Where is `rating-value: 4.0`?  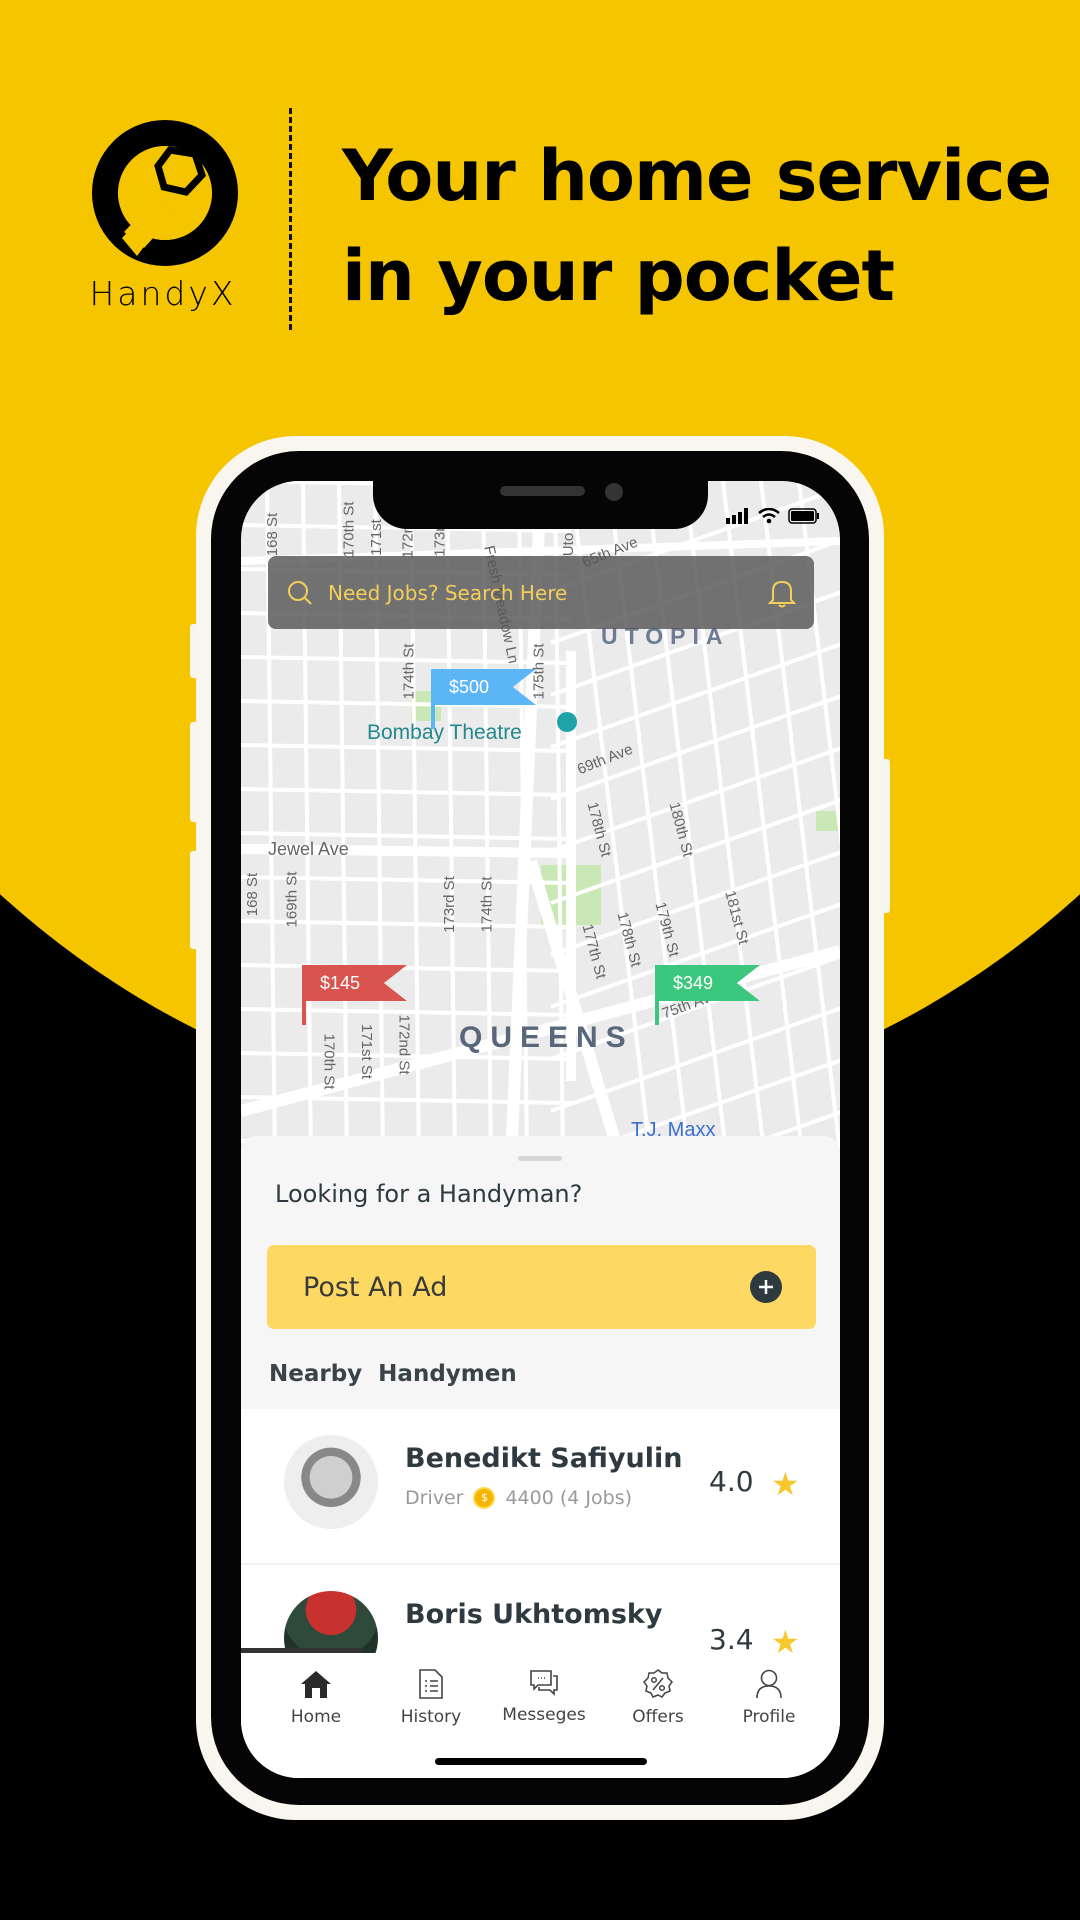
rating-value: 4.0 is located at coordinates (731, 1481).